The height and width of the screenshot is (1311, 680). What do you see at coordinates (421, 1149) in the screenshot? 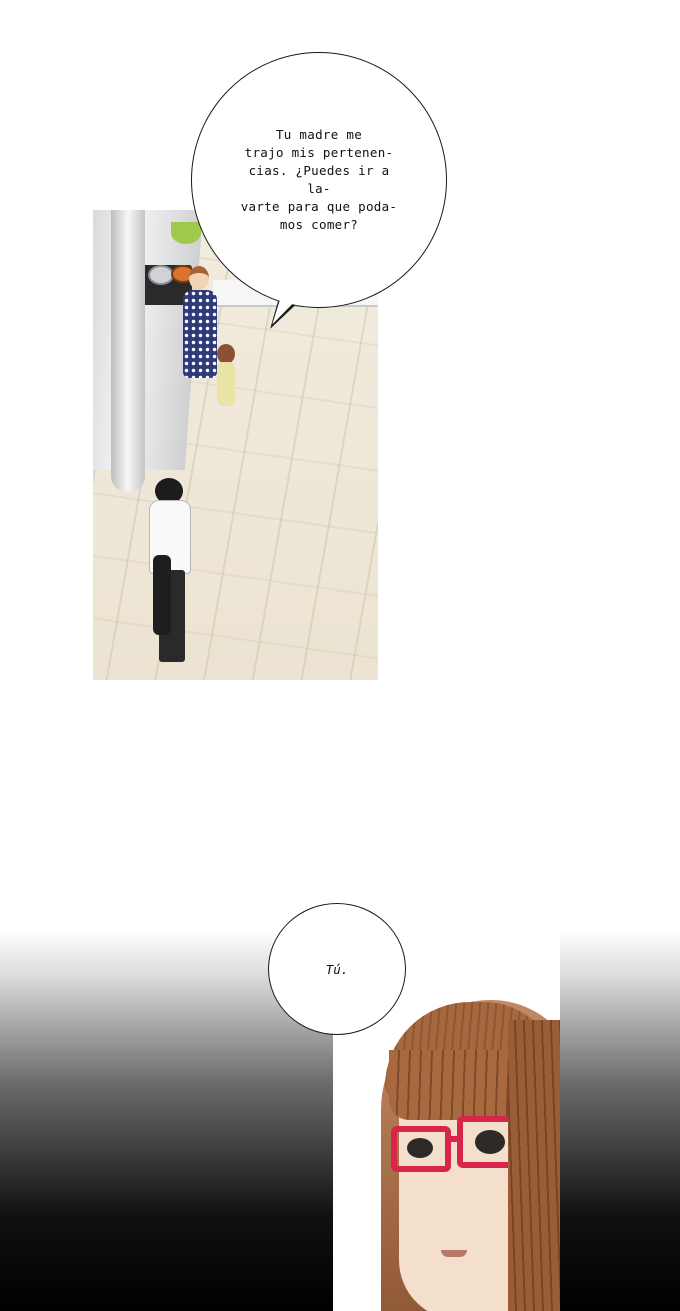
I see `glasses-left-lens` at bounding box center [421, 1149].